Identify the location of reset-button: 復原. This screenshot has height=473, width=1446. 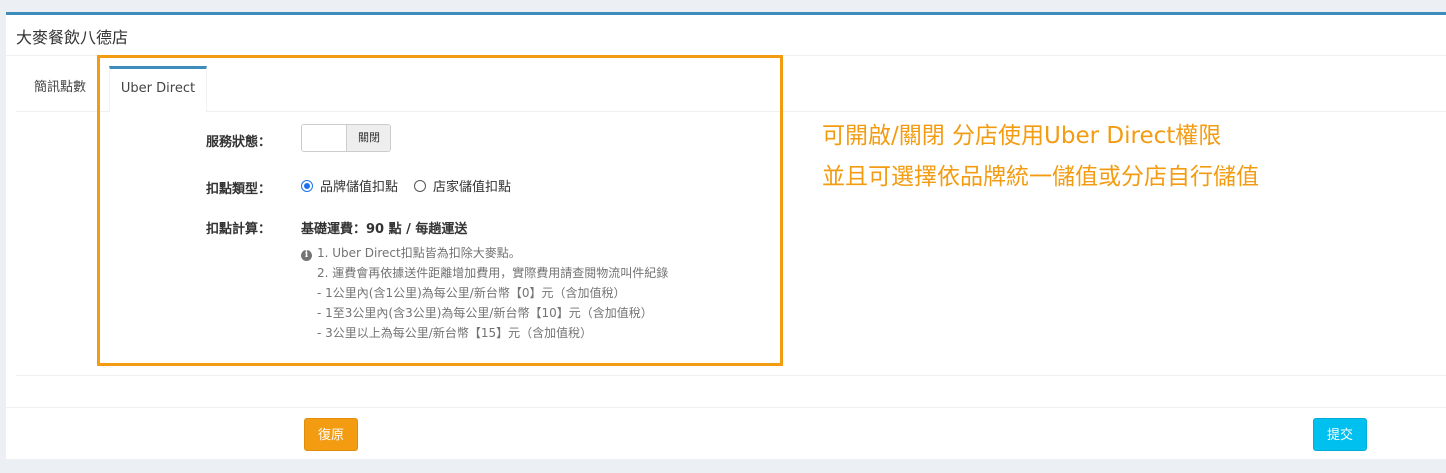
(331, 434).